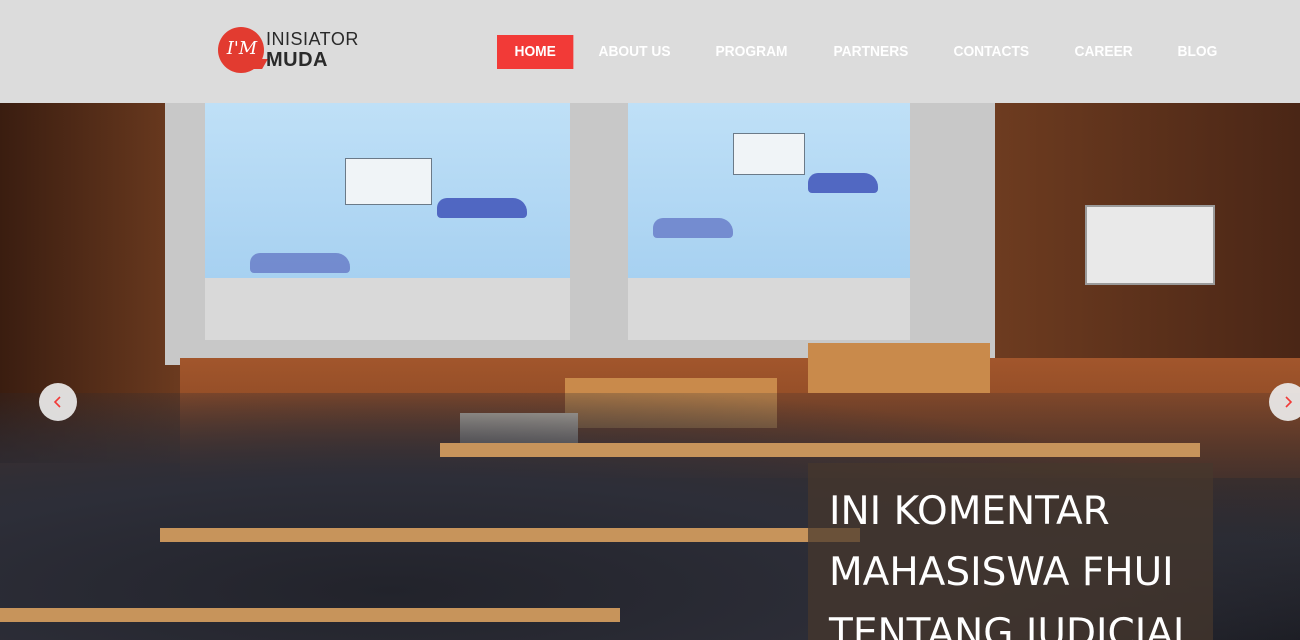 The height and width of the screenshot is (640, 1300). I want to click on site-logo: I'M INISIATOR MUDA, so click(288, 52).